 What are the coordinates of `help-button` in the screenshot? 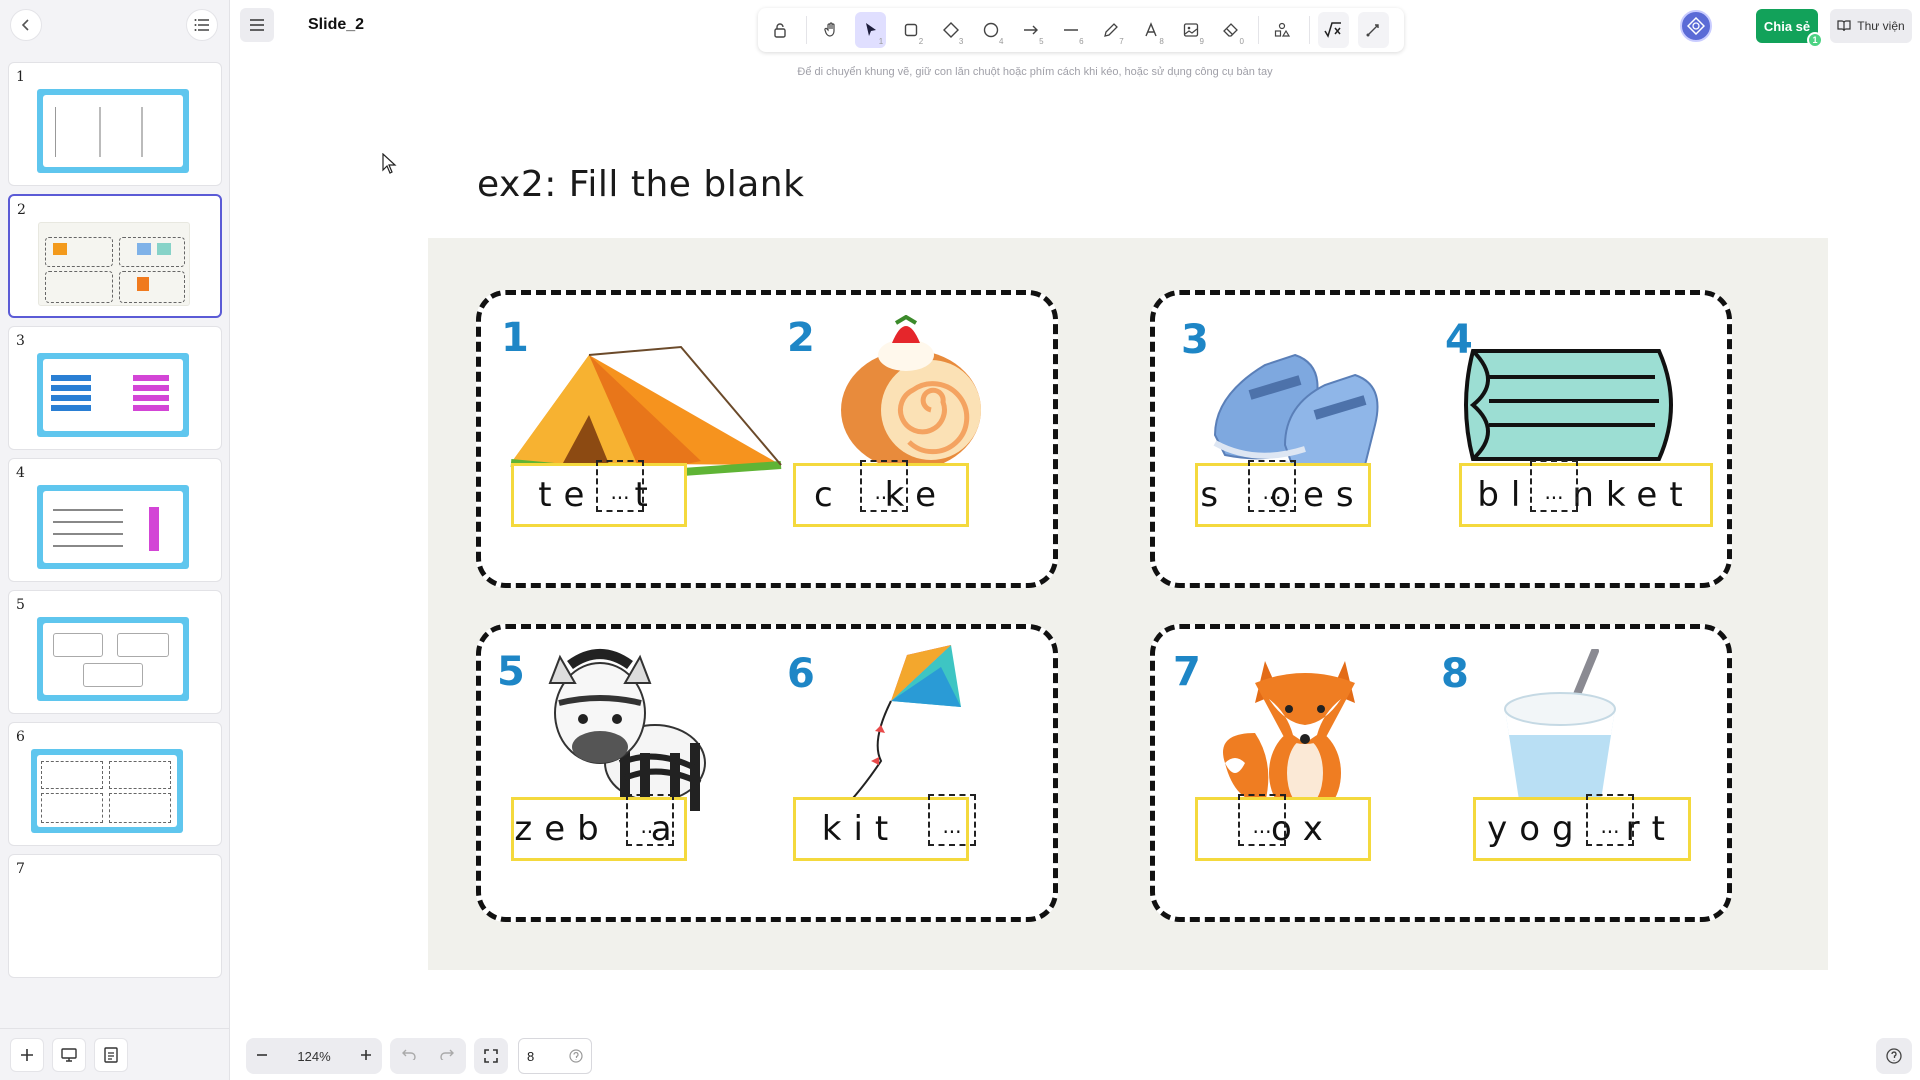 It's located at (1894, 1056).